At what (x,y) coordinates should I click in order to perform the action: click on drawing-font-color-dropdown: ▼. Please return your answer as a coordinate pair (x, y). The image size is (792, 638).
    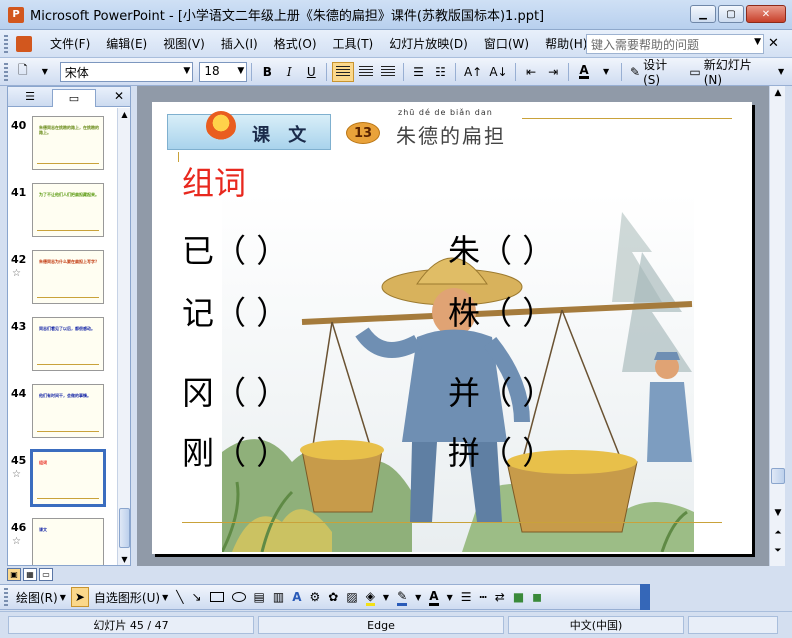
    Looking at the image, I should click on (450, 597).